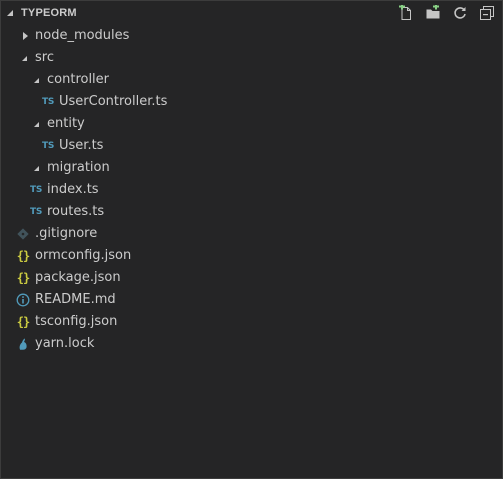  I want to click on tree-item-package-json: {} package.json, so click(251, 278).